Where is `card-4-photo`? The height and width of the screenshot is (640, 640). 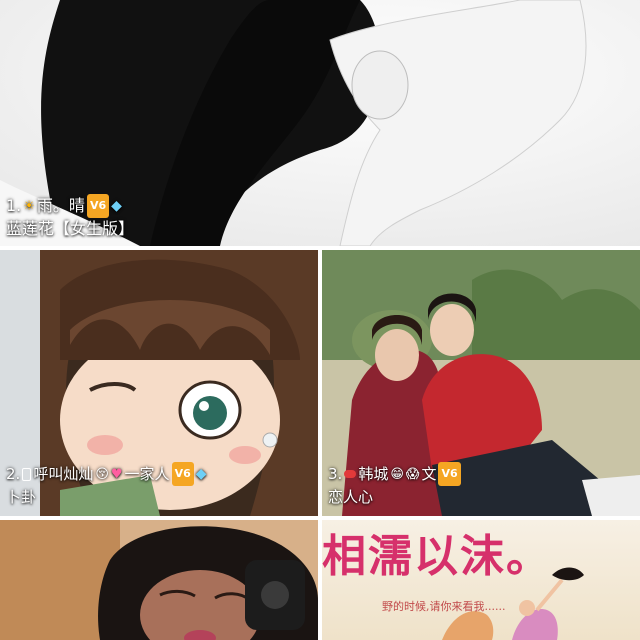
card-4-photo is located at coordinates (159, 580).